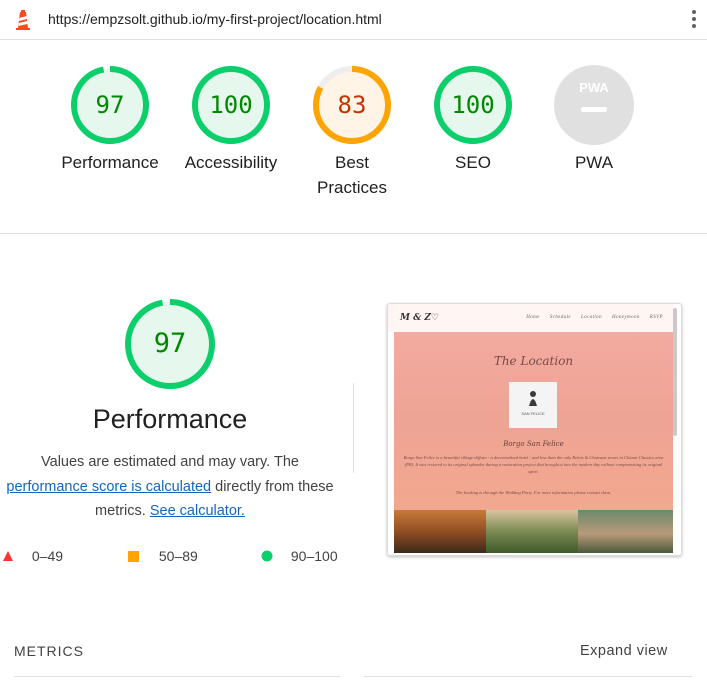  I want to click on legend-pass: 90–100, so click(299, 556).